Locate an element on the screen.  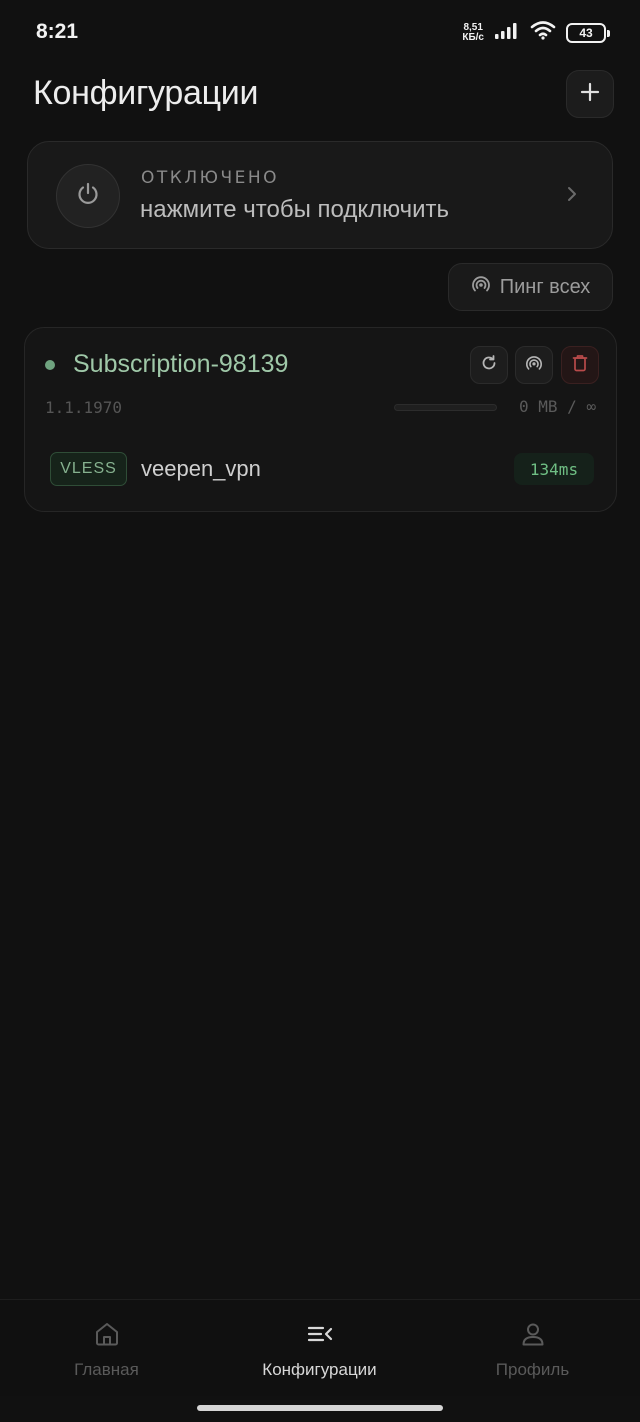
bottom-navigation: Главная Конфигурации Профиль is located at coordinates (320, 1347).